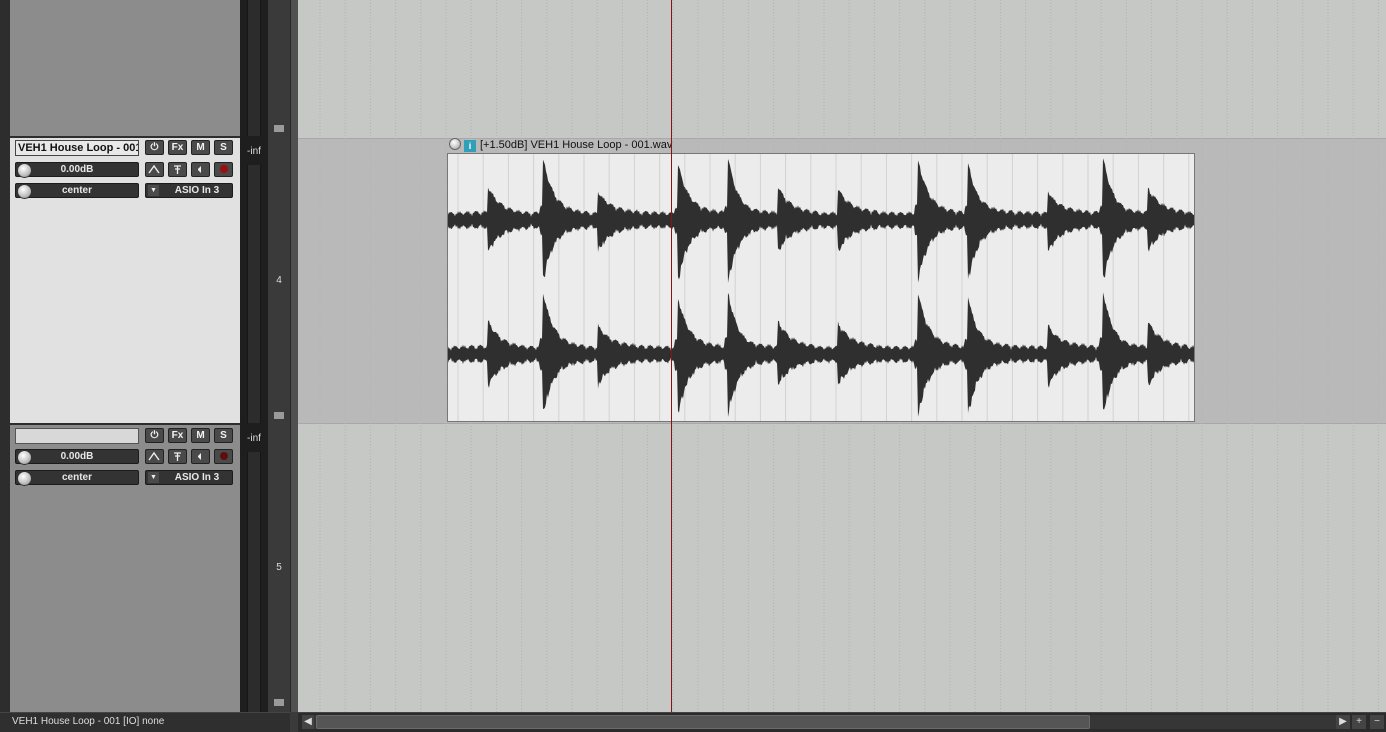  What do you see at coordinates (1377, 722) in the screenshot?
I see `zoom-out-icon: −` at bounding box center [1377, 722].